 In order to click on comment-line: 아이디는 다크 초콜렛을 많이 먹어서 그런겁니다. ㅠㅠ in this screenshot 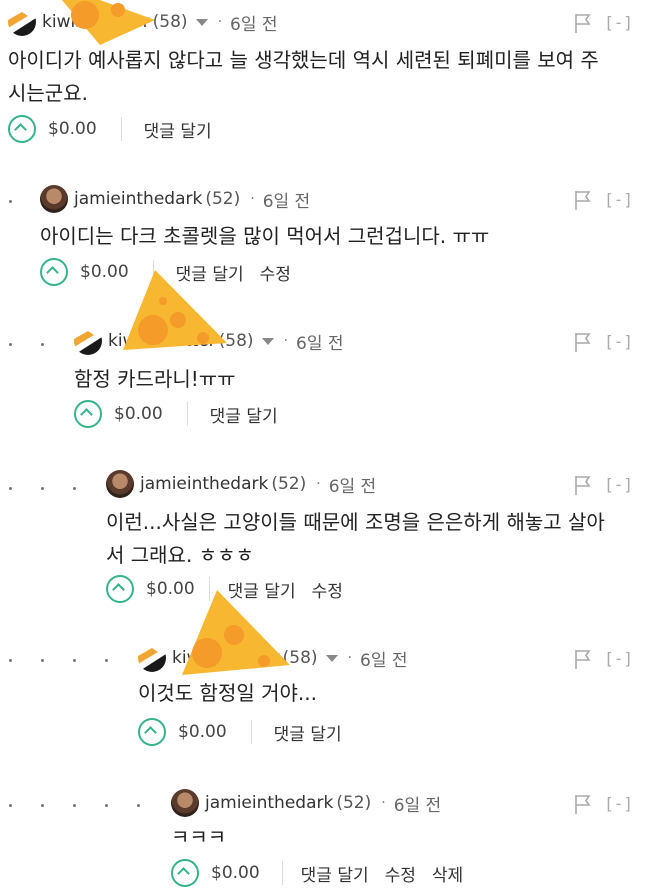, I will do `click(265, 236)`.